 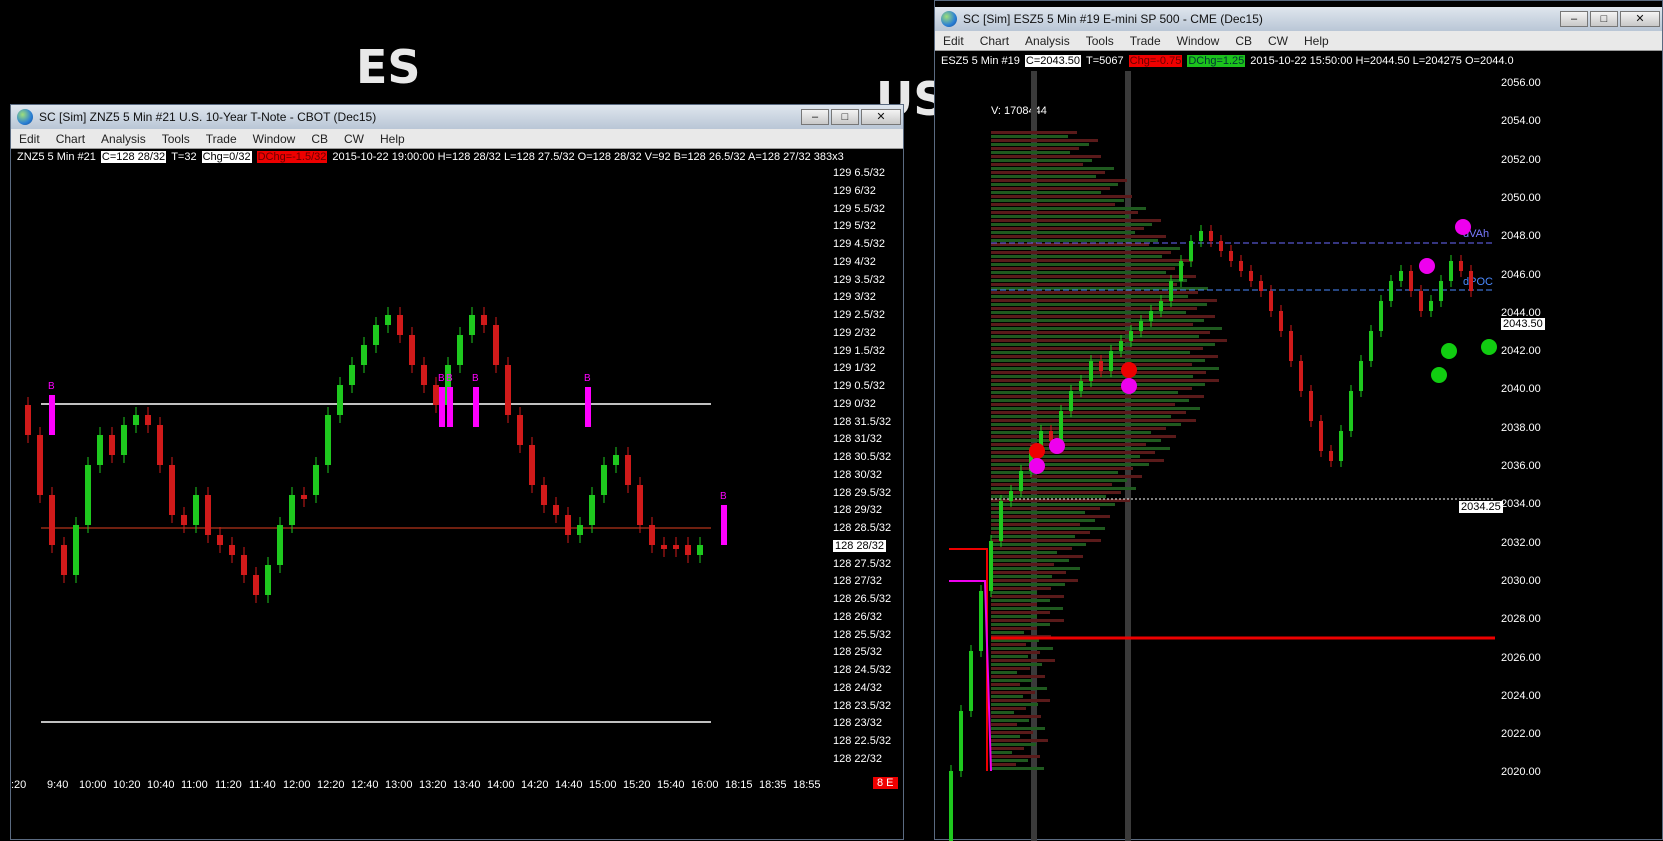 I want to click on time-tick-label: :20, so click(x=19, y=785).